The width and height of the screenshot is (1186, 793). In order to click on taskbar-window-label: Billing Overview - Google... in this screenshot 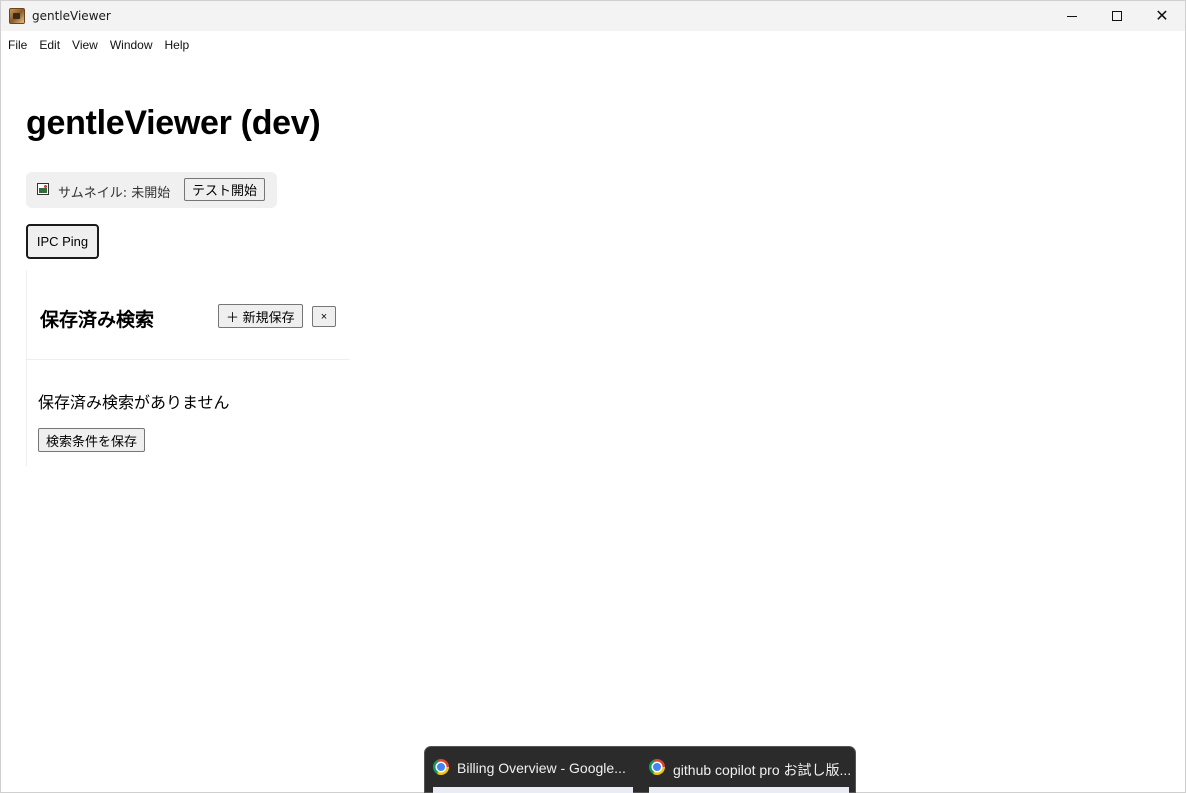, I will do `click(541, 768)`.